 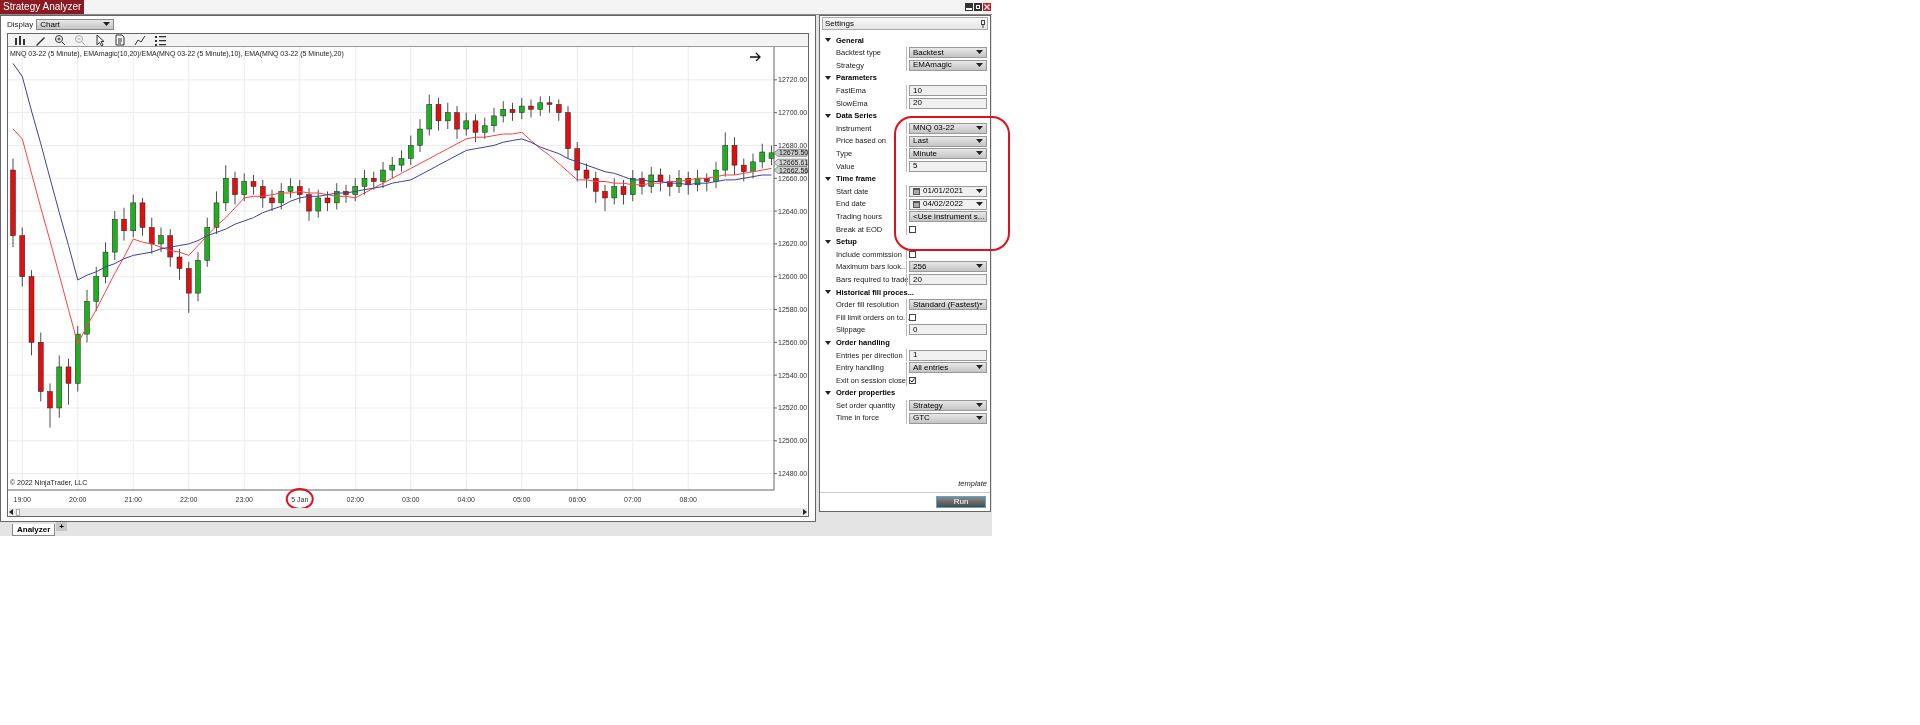 I want to click on scrollbar-thumb, so click(x=18, y=512).